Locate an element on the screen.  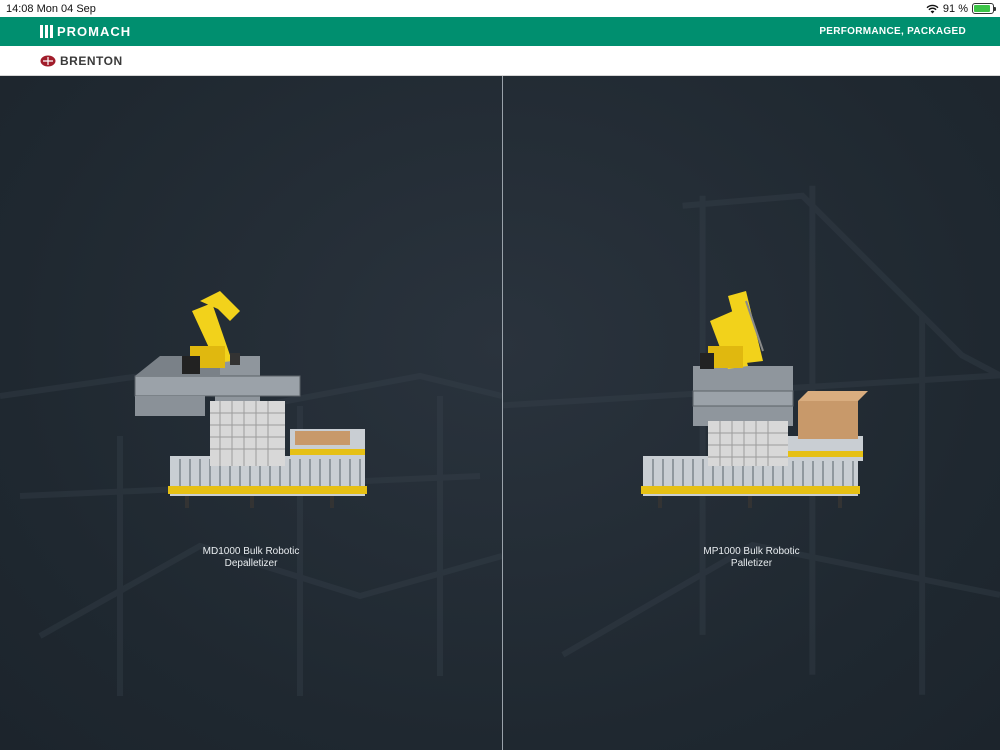
battery-icon is located at coordinates (984, 8).